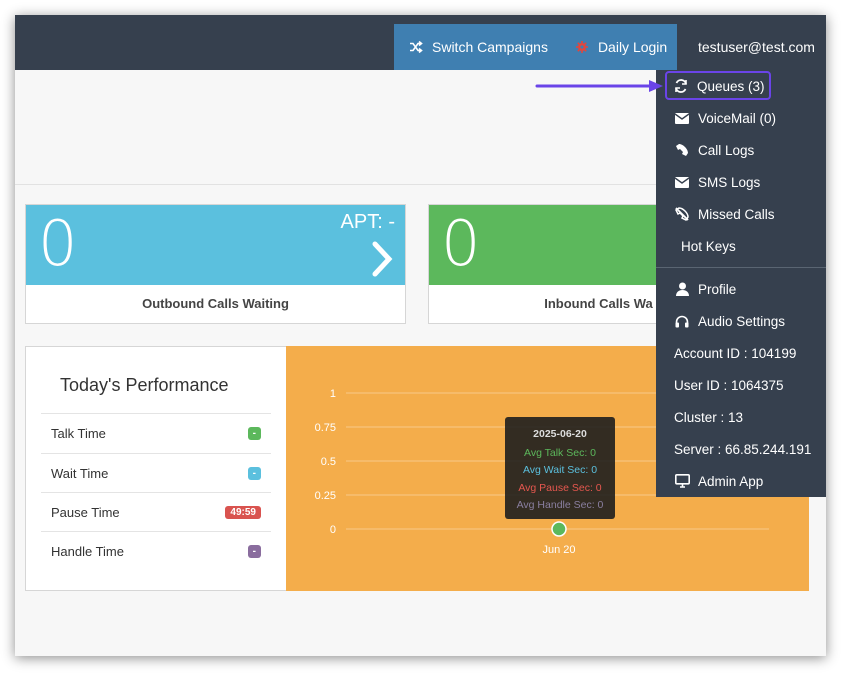 The height and width of the screenshot is (681, 851). What do you see at coordinates (599, 86) in the screenshot?
I see `annotation-arrow-icon` at bounding box center [599, 86].